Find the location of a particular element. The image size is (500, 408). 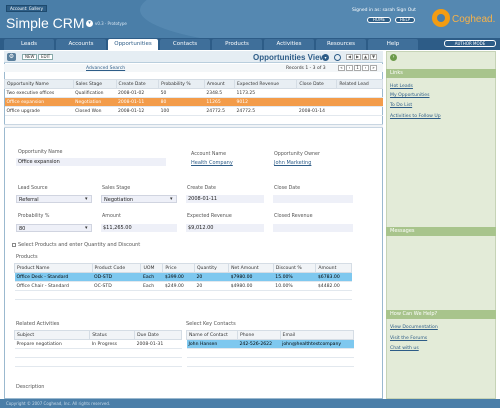

table-cell: $4980.00 is located at coordinates (251, 286).